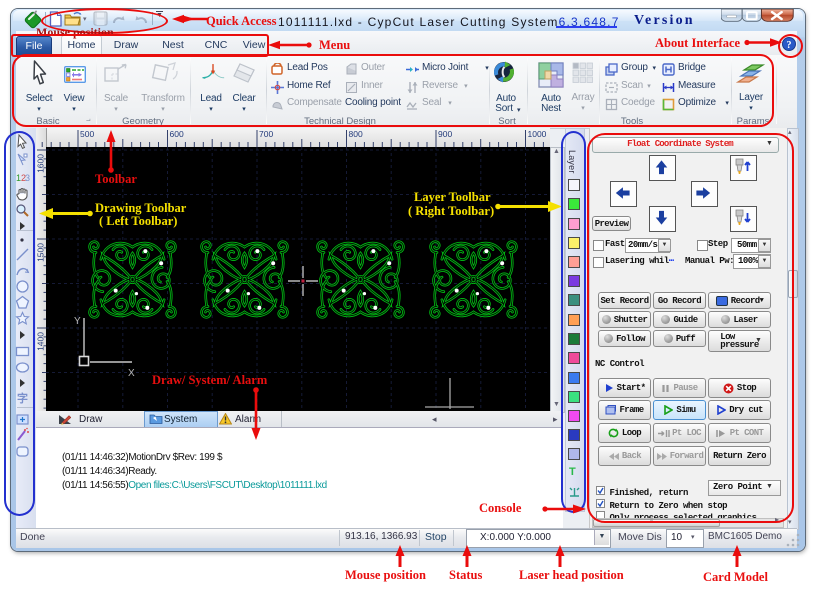 The height and width of the screenshot is (600, 826). I want to click on svg-text: 1600, so click(41, 163).